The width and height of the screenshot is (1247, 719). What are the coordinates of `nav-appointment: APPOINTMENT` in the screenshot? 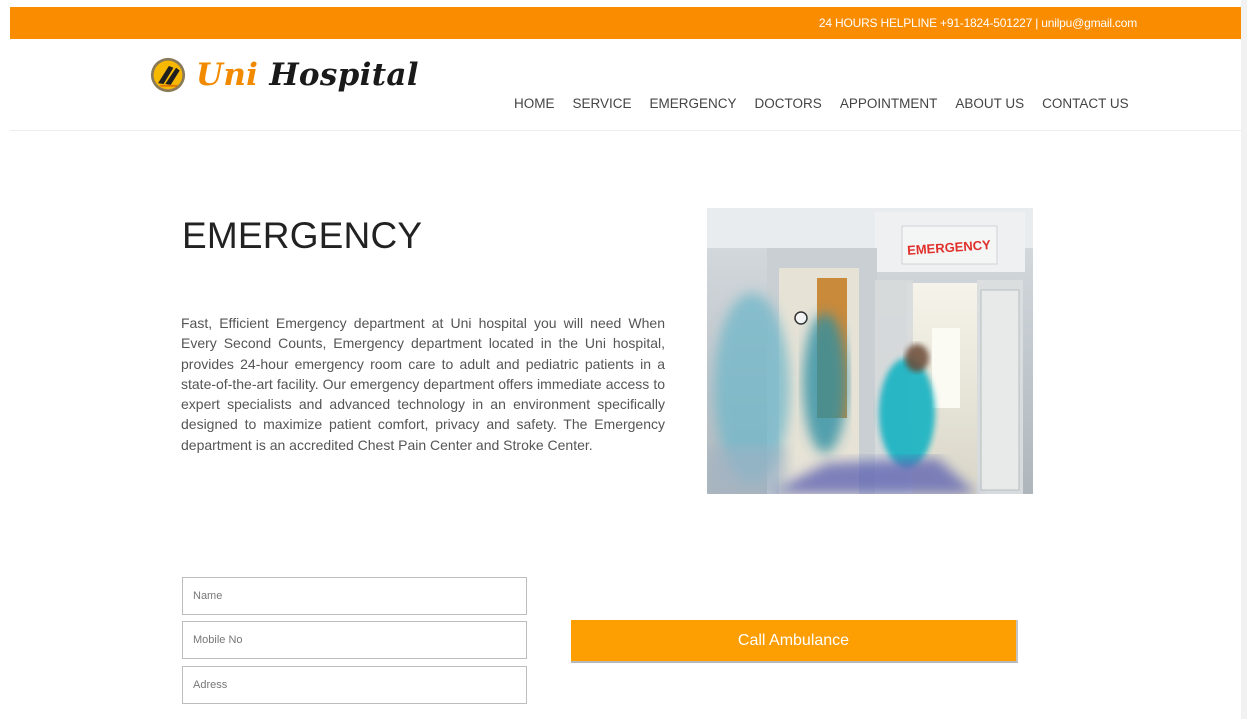 It's located at (889, 103).